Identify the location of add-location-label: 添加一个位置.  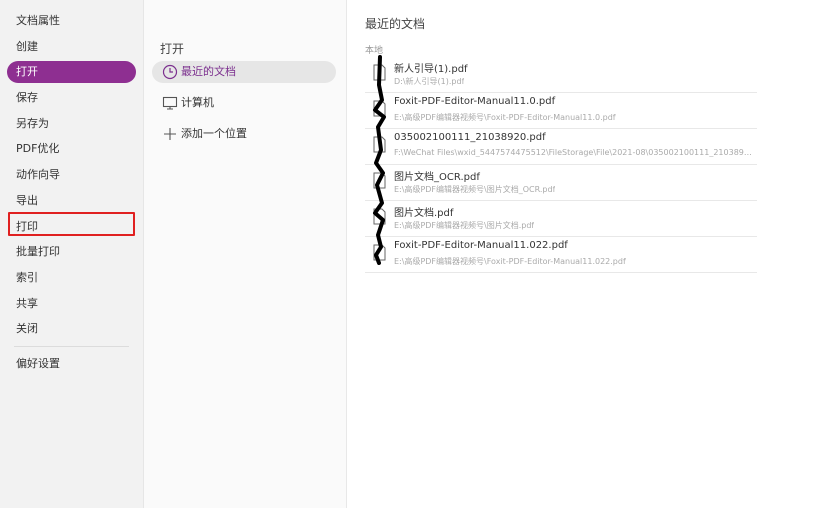
(214, 133).